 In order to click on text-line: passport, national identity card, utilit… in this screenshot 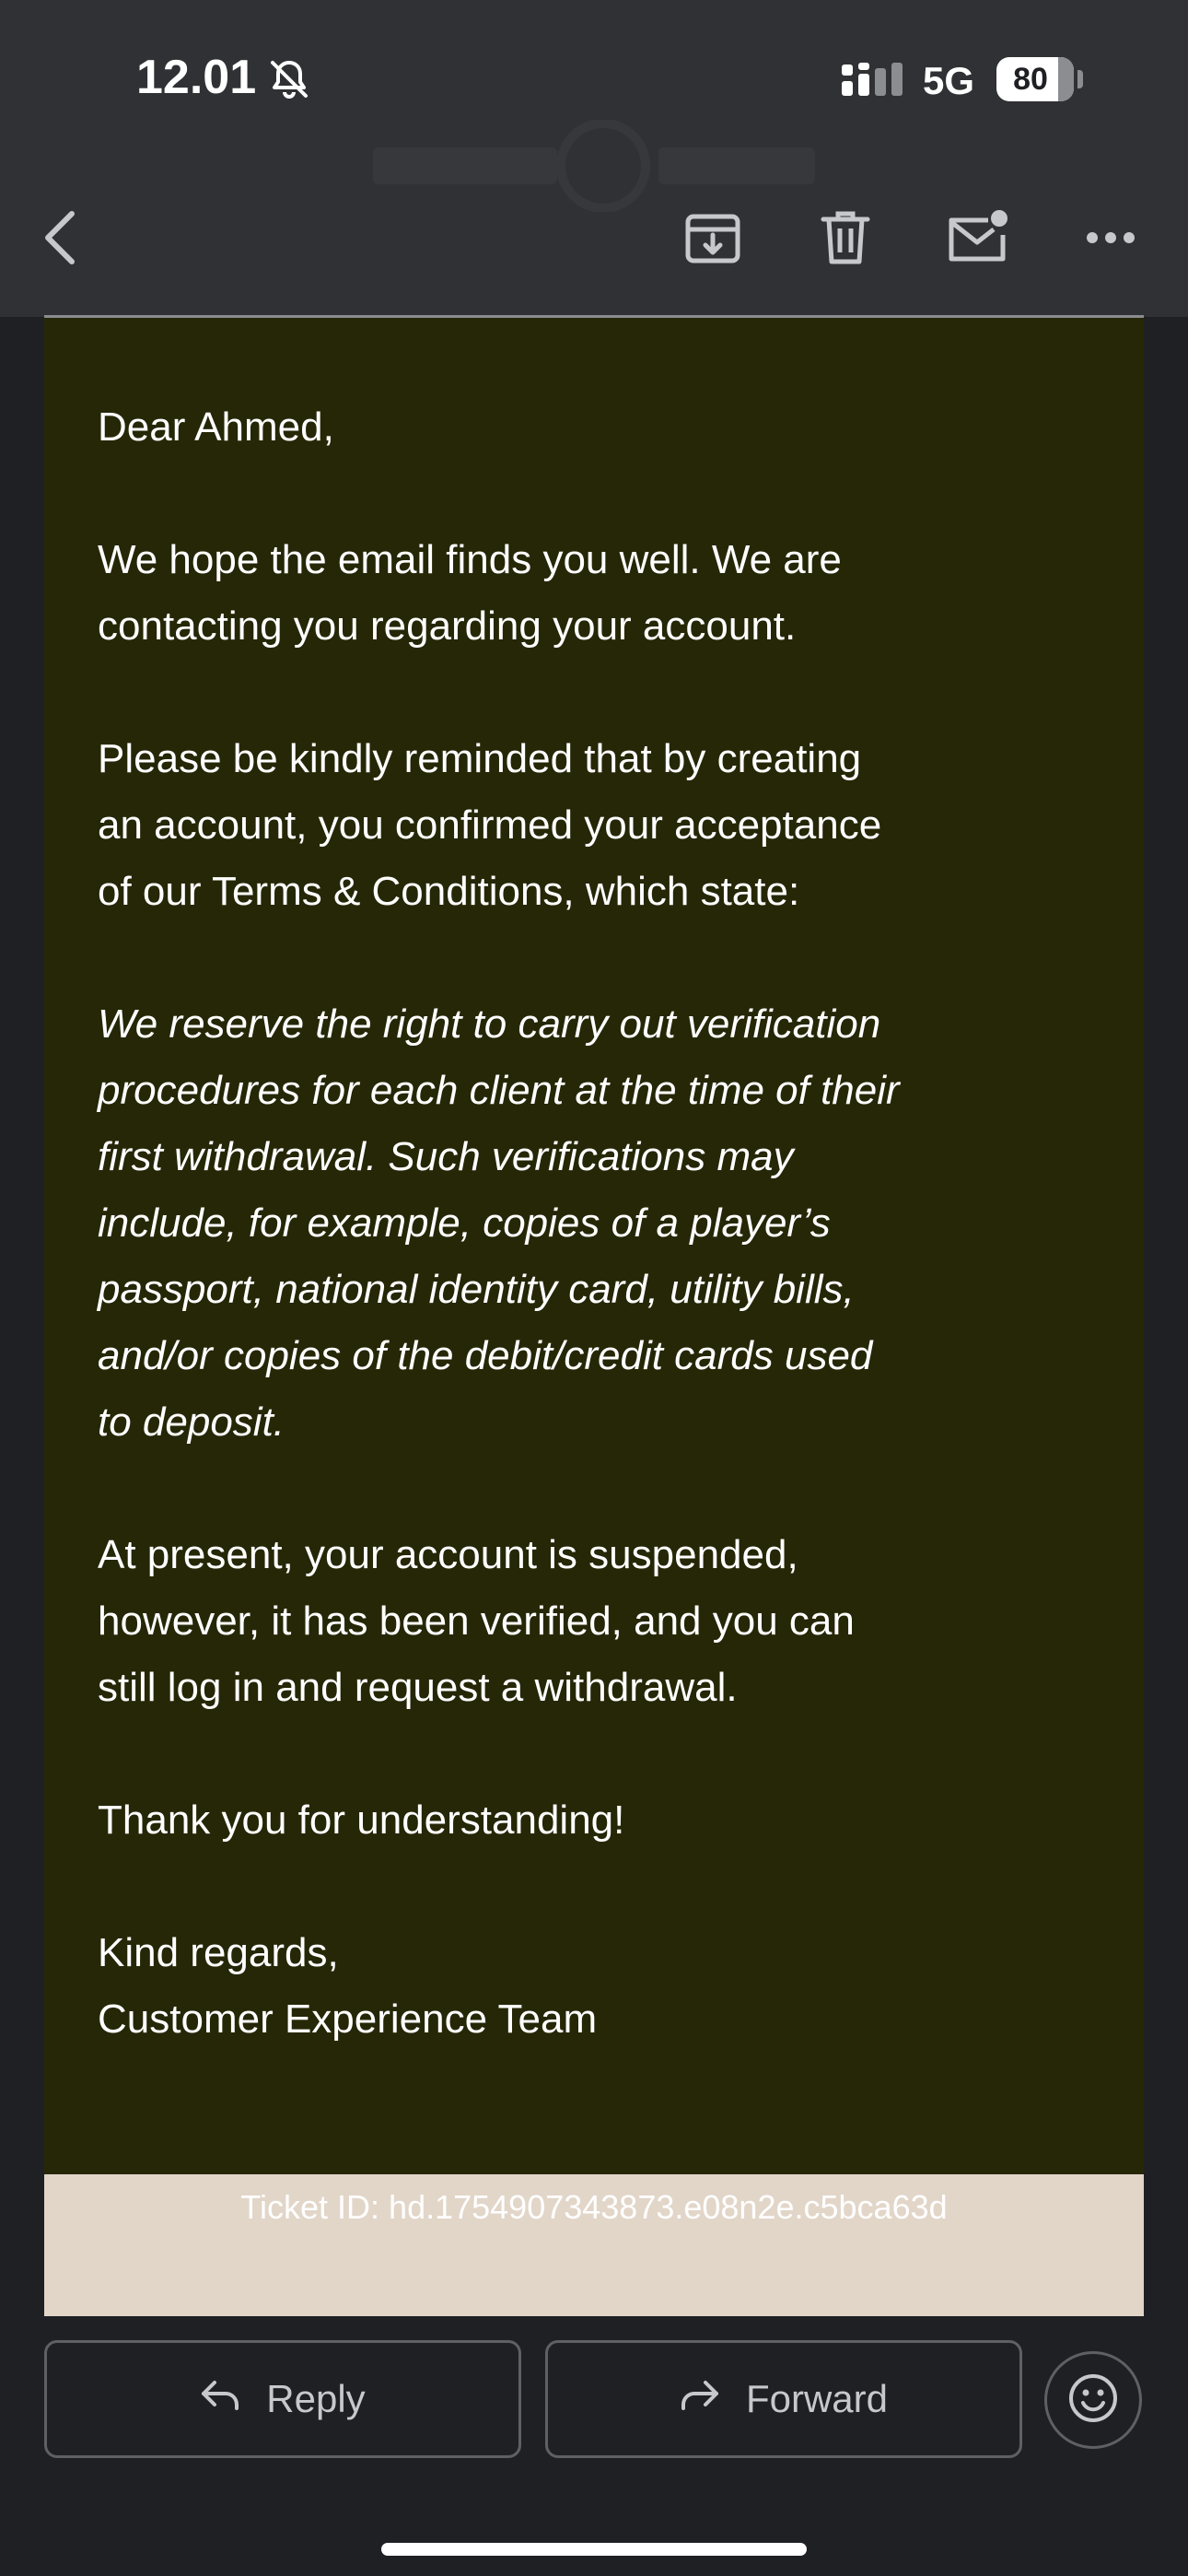, I will do `click(476, 1289)`.